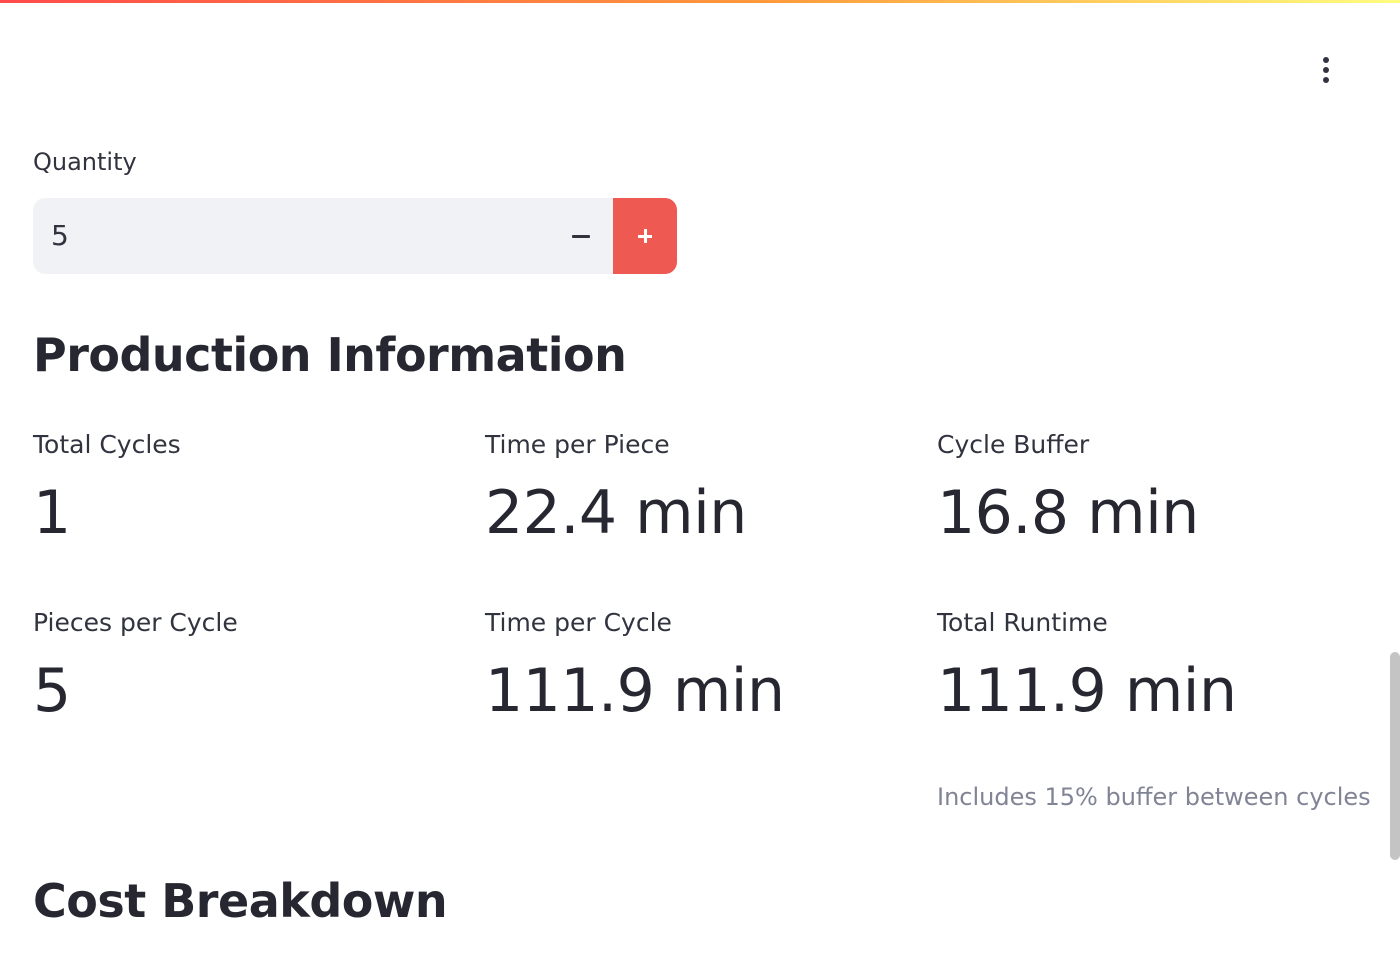 The height and width of the screenshot is (964, 1400). I want to click on kebab-menu-icon, so click(1326, 60).